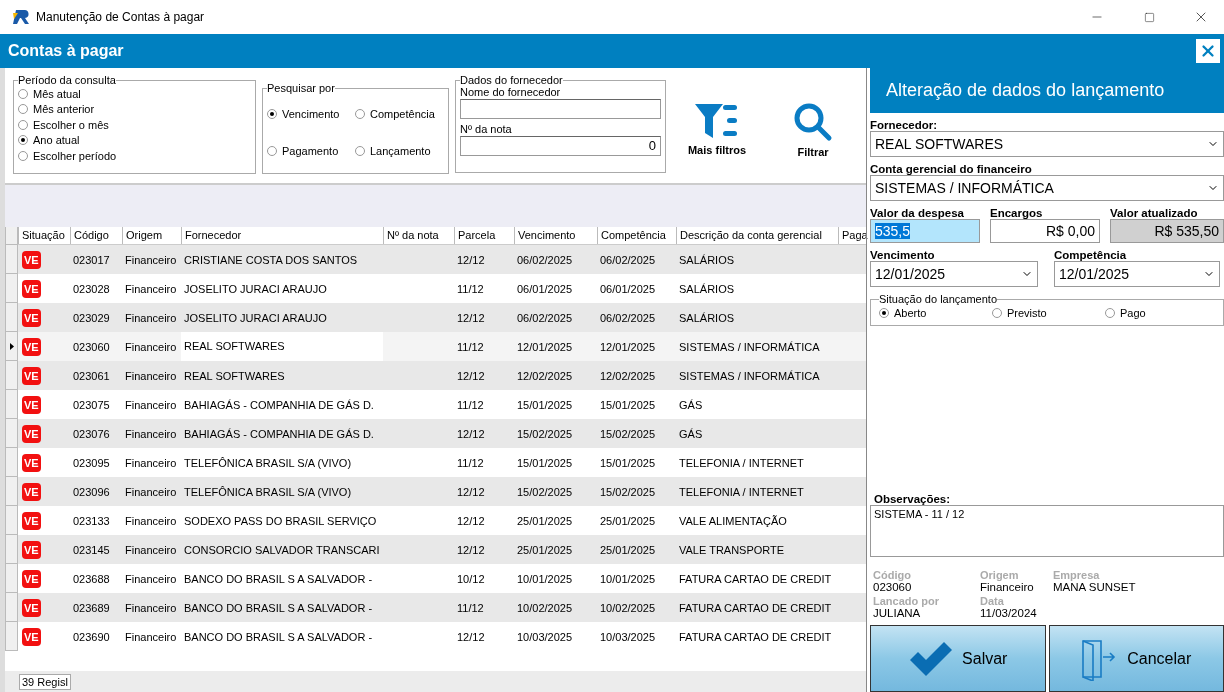  I want to click on row-header, so click(11, 346).